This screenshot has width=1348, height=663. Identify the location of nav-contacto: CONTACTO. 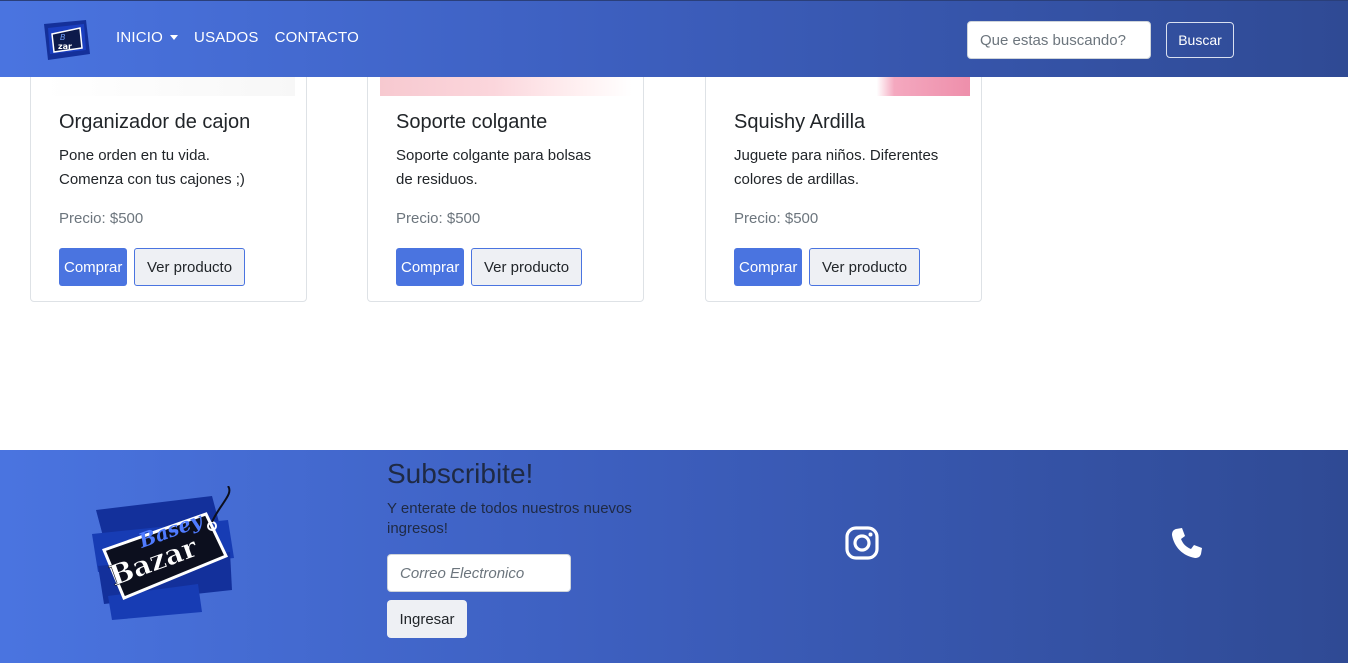
(317, 37).